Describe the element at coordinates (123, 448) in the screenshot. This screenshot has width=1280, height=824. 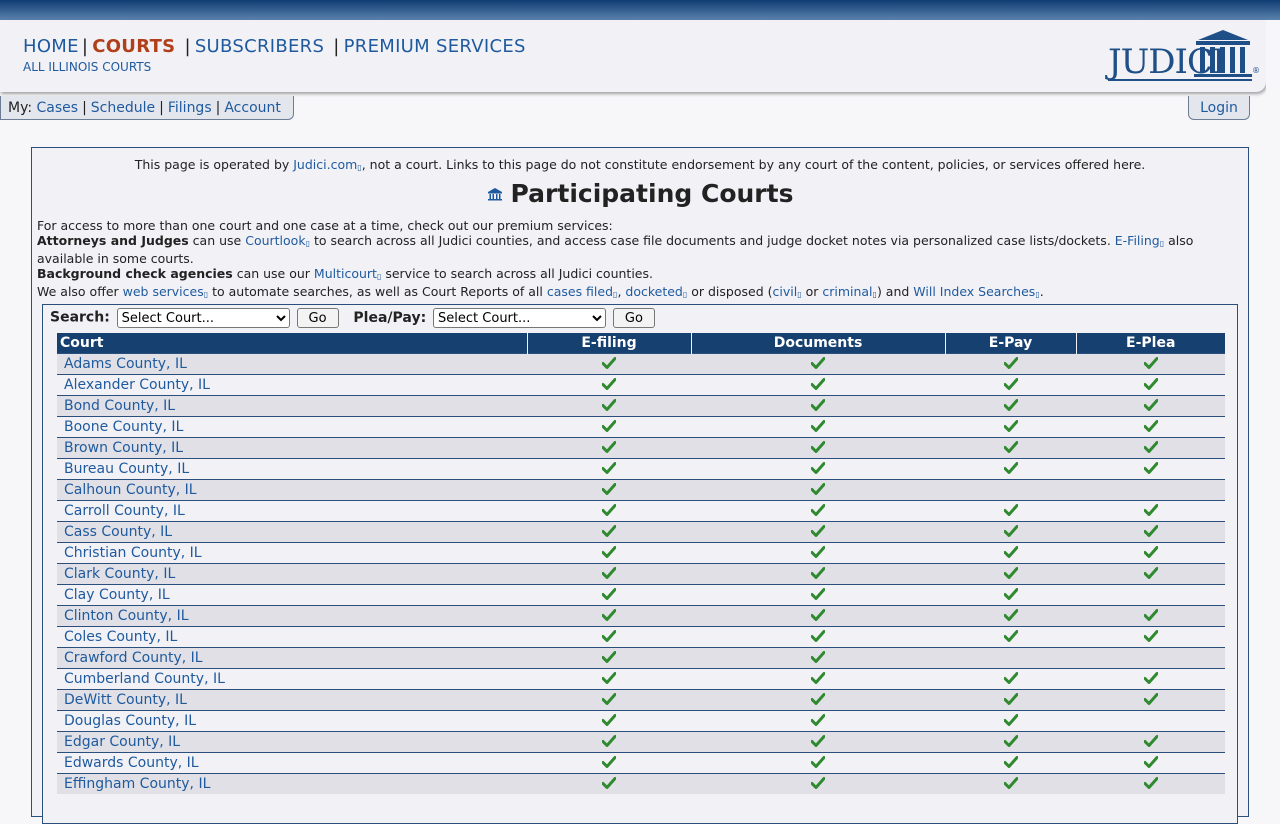
I see `court-link: Brown County, IL` at that location.